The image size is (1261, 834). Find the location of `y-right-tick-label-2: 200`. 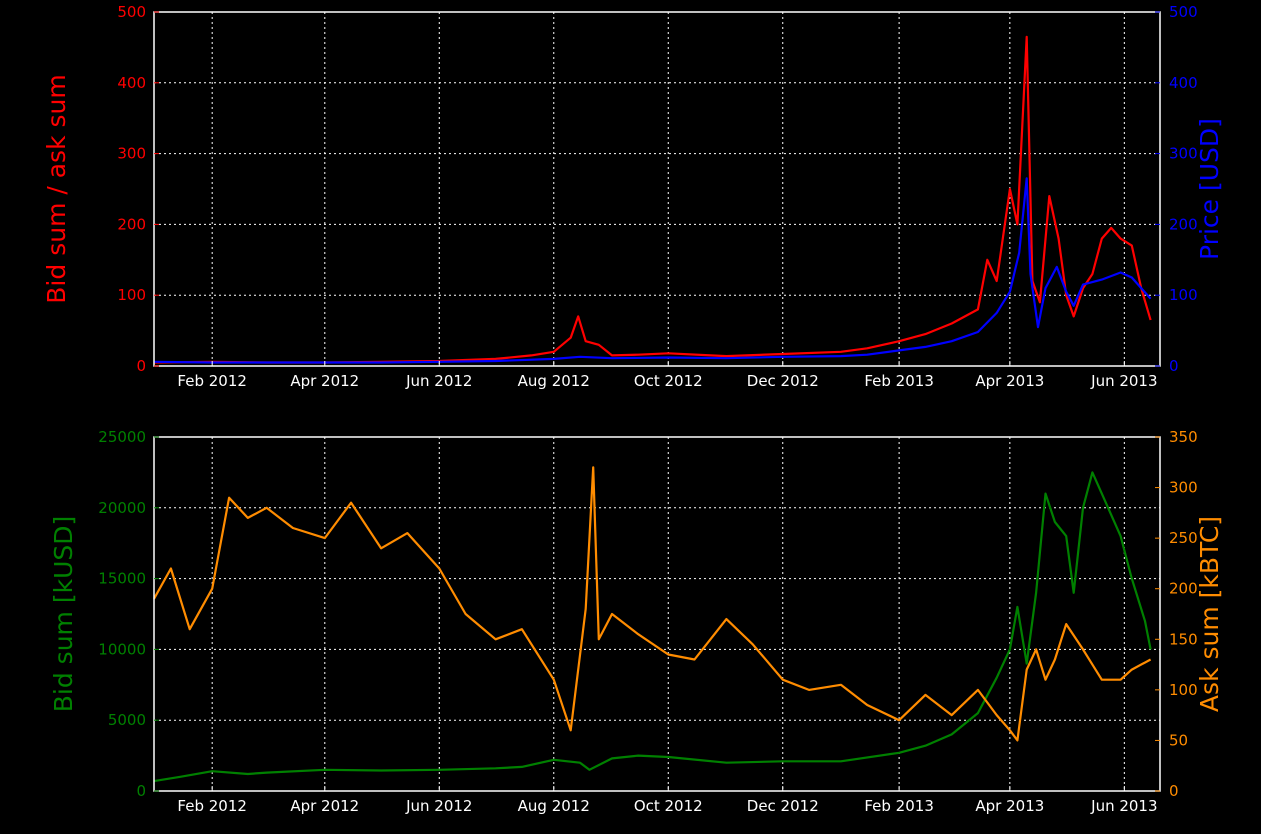

y-right-tick-label-2: 200 is located at coordinates (1183, 224).